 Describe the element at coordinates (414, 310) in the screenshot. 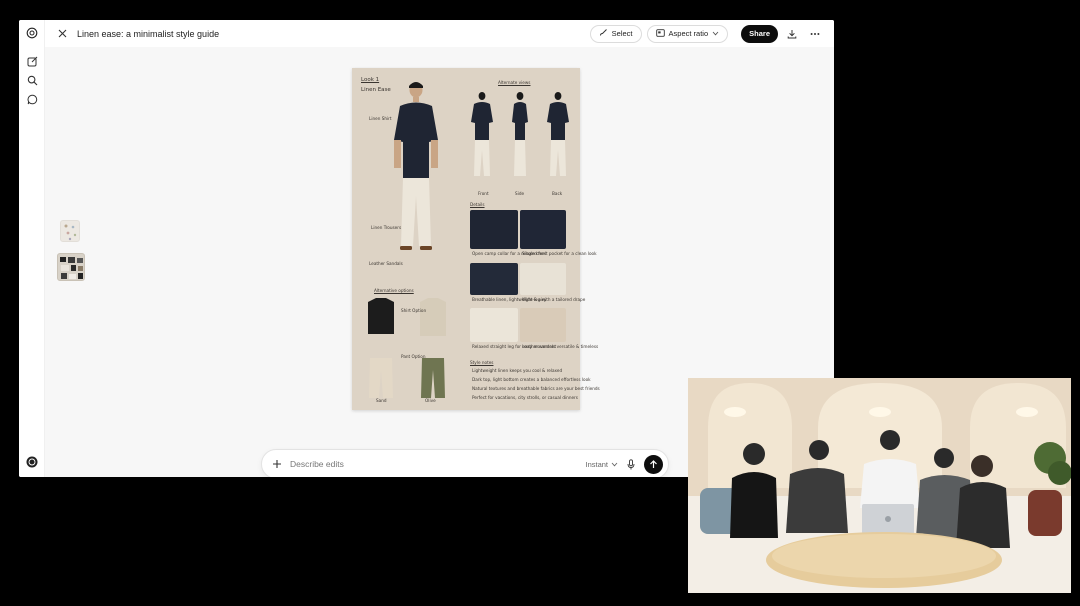

I see `shirt-option-note: Shirt Option` at that location.